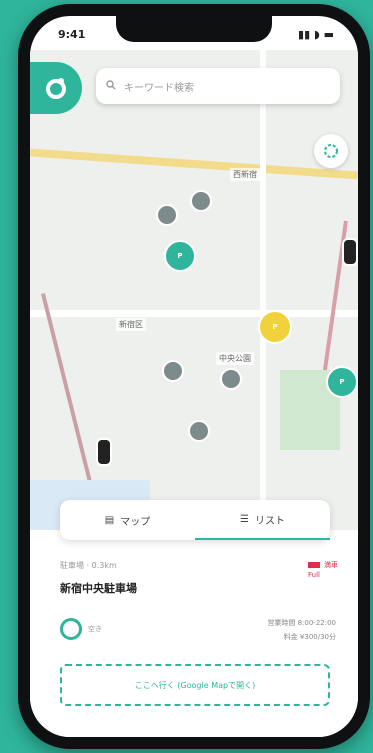  Describe the element at coordinates (314, 565) in the screenshot. I see `badge-dot` at that location.